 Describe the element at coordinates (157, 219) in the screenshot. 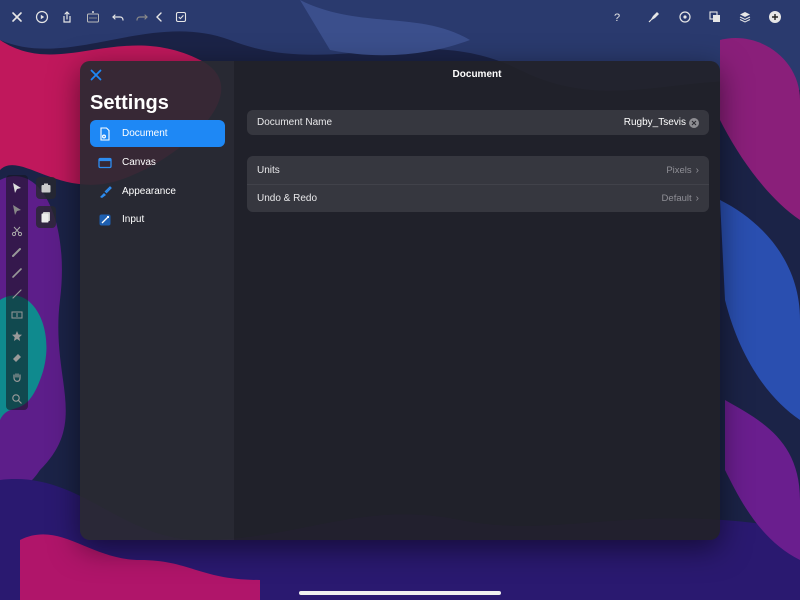

I see `sidebar-item-input: Input` at that location.